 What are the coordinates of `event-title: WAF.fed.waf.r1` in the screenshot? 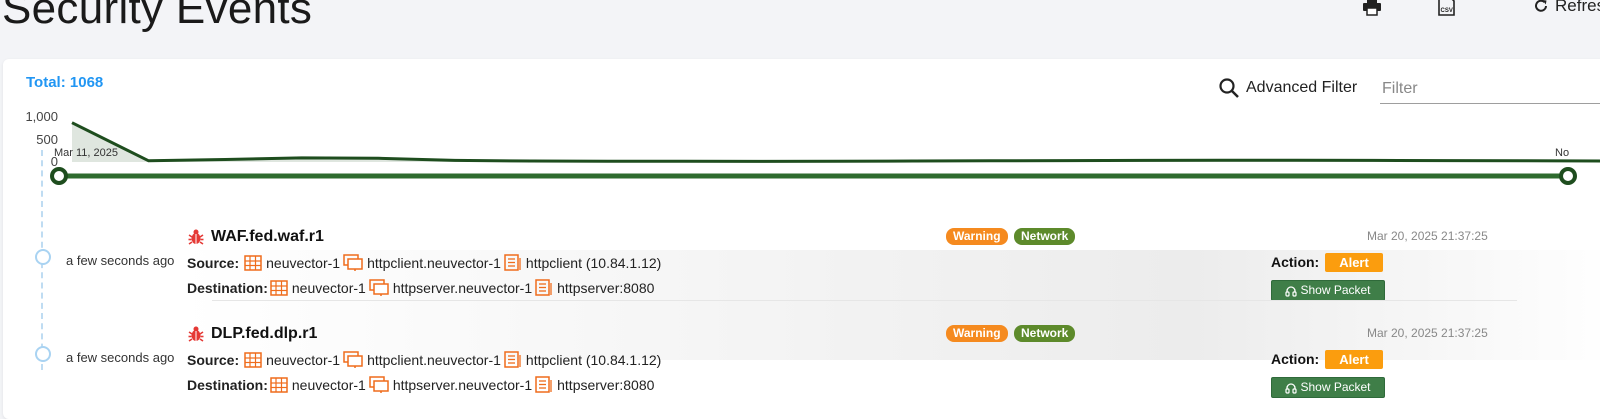 It's located at (267, 236).